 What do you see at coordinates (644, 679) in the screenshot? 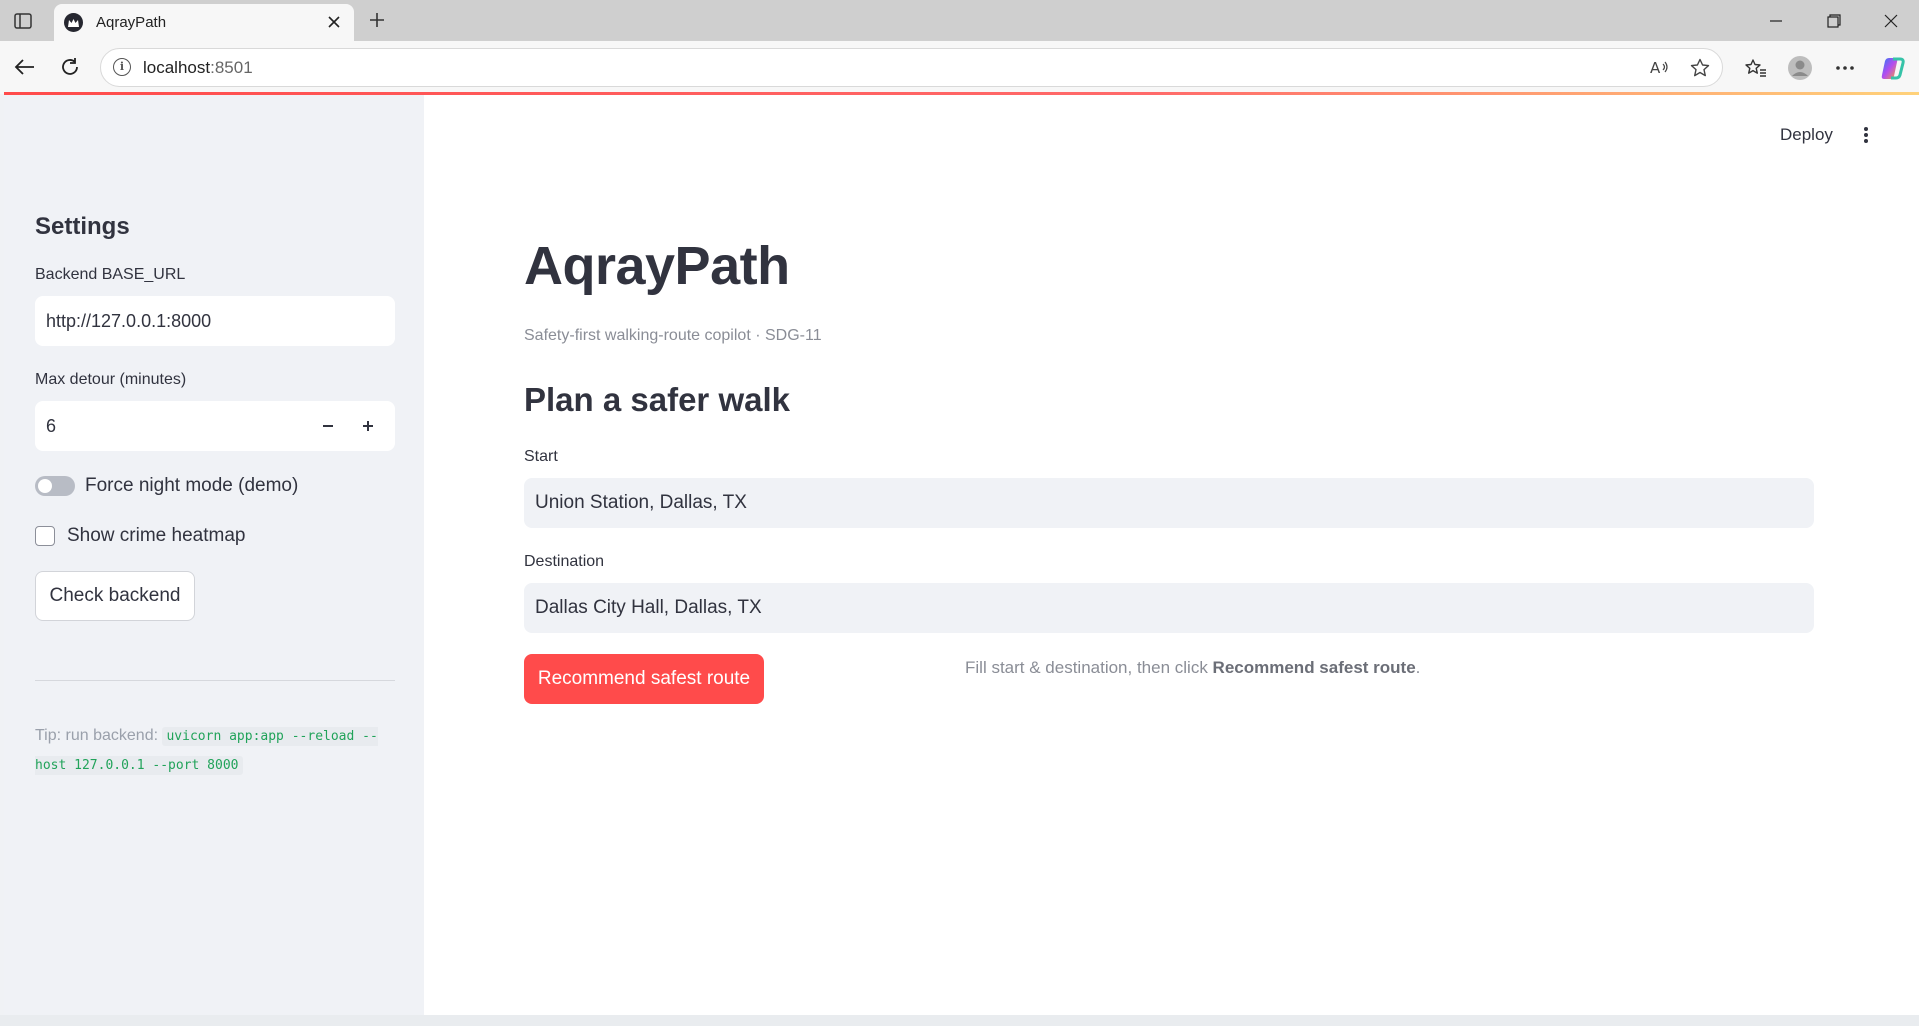
I see `recommend-route-button: Recommend safest route` at bounding box center [644, 679].